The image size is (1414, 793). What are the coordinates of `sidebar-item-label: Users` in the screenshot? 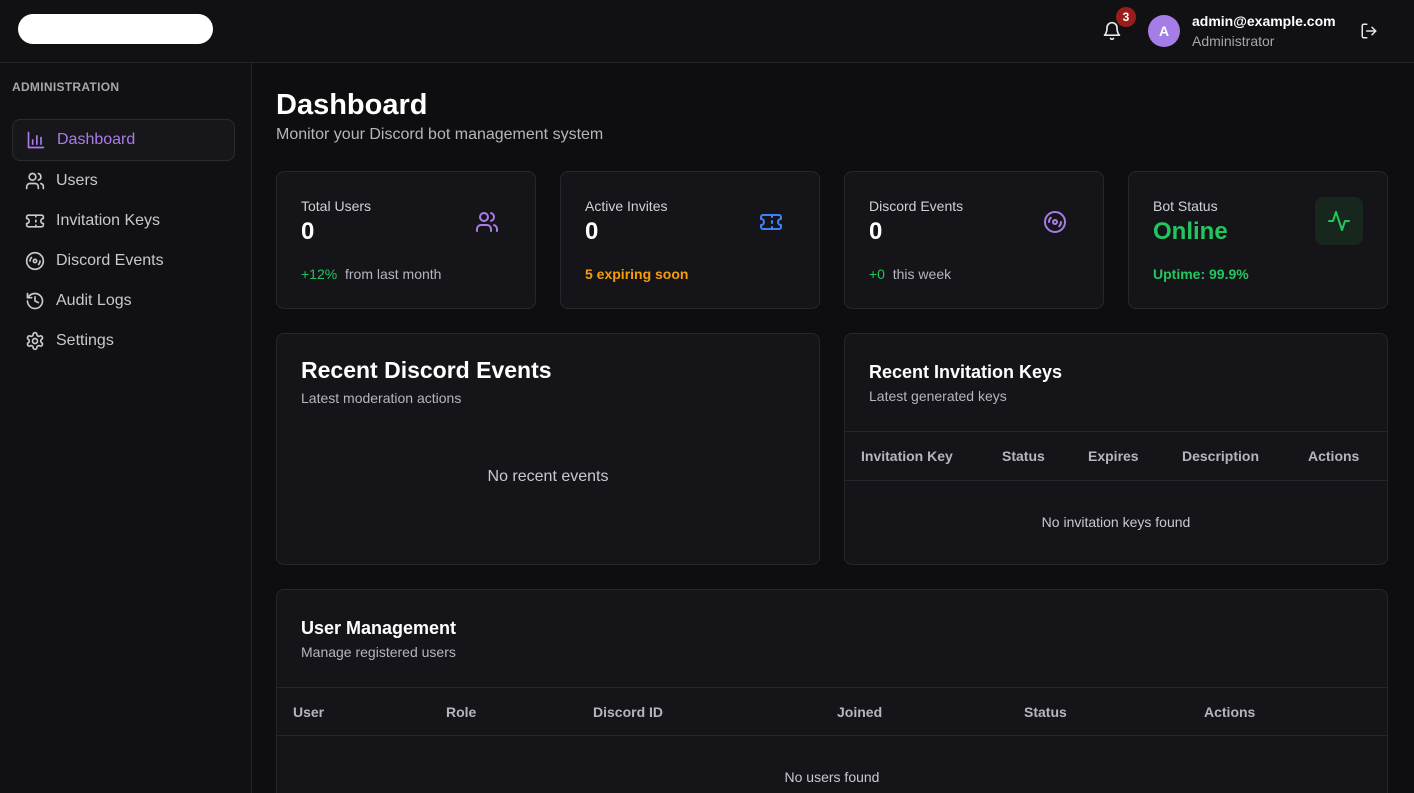 It's located at (77, 180).